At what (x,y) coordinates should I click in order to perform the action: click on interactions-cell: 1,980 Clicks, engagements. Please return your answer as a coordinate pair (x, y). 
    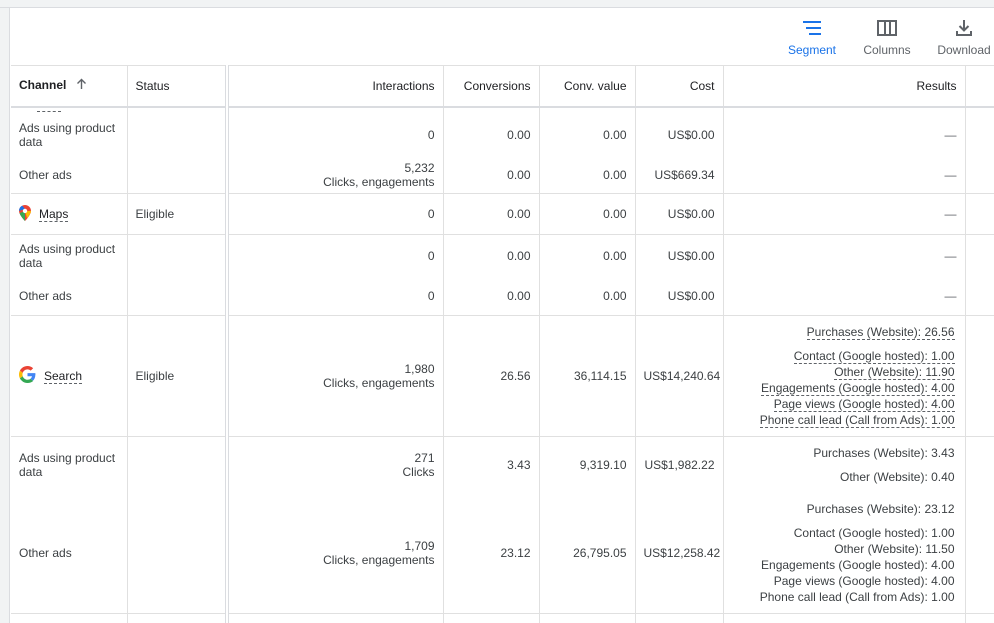
    Looking at the image, I should click on (335, 376).